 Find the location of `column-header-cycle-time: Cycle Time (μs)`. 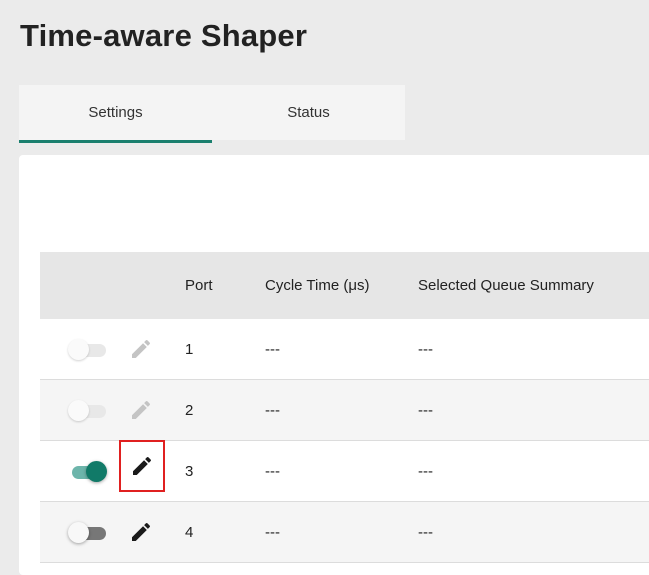

column-header-cycle-time: Cycle Time (μs) is located at coordinates (317, 285).